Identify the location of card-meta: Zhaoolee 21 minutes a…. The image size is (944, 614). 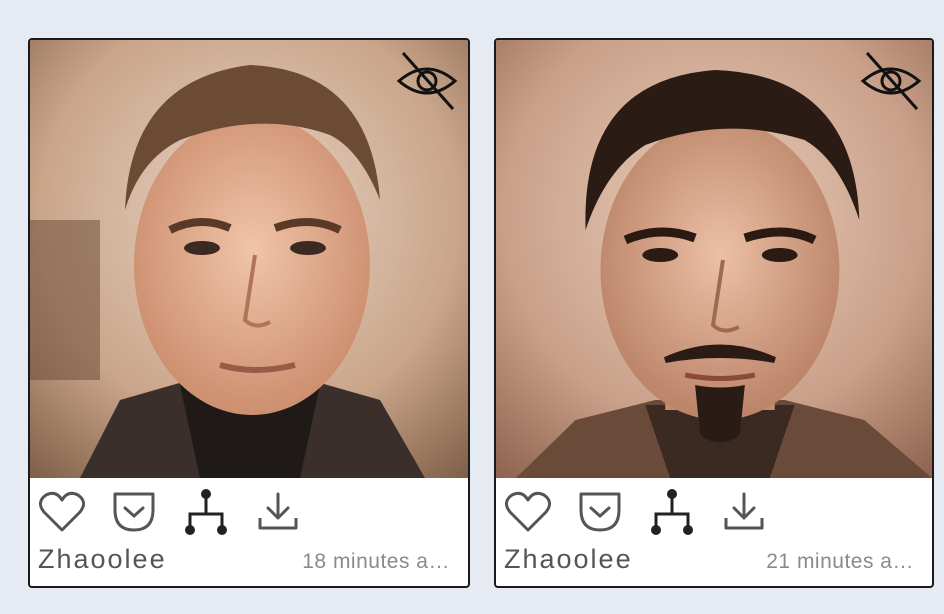
(709, 559).